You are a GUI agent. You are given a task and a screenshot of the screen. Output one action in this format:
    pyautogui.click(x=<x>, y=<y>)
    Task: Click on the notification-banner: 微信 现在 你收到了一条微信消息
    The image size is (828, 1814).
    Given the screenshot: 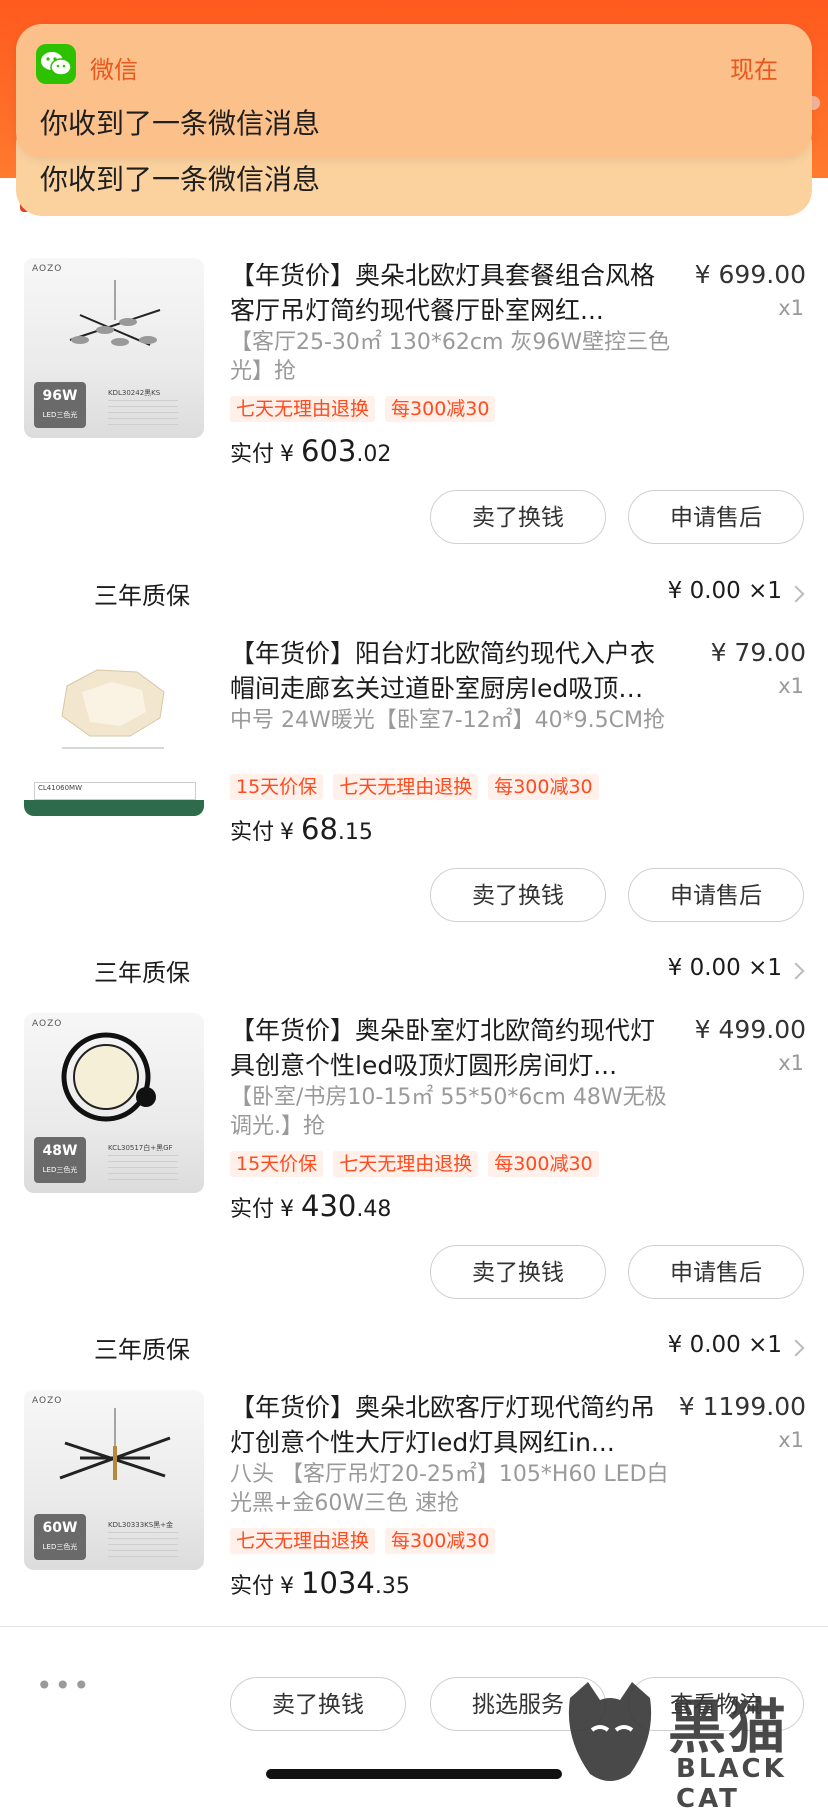 What is the action you would take?
    pyautogui.click(x=414, y=91)
    